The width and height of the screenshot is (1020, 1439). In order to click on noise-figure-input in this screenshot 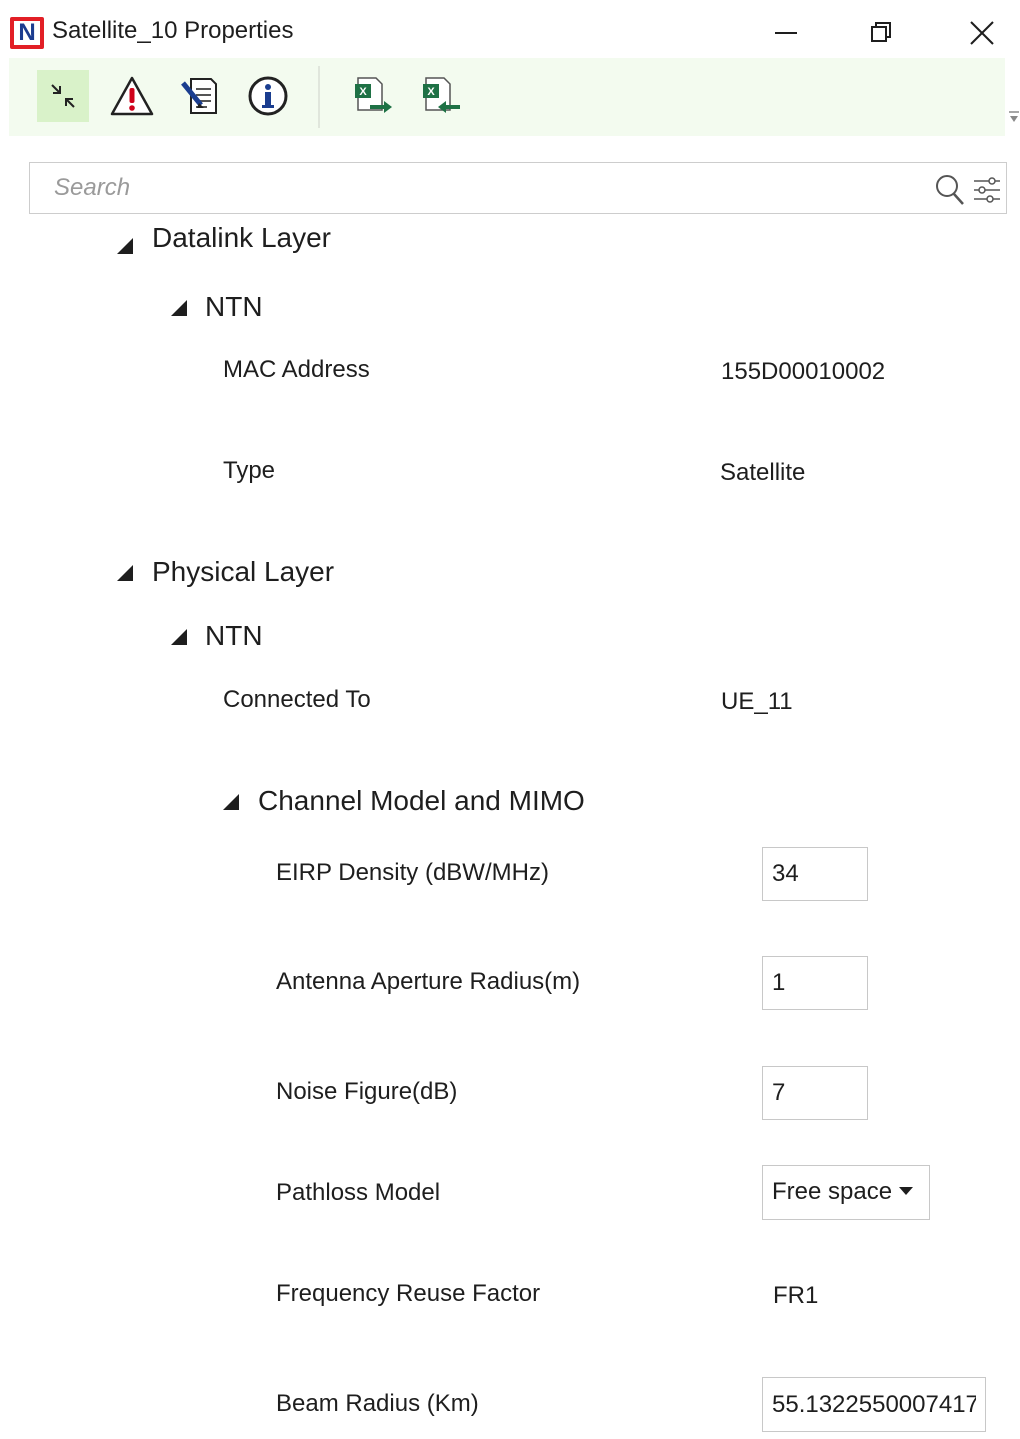, I will do `click(815, 1093)`.